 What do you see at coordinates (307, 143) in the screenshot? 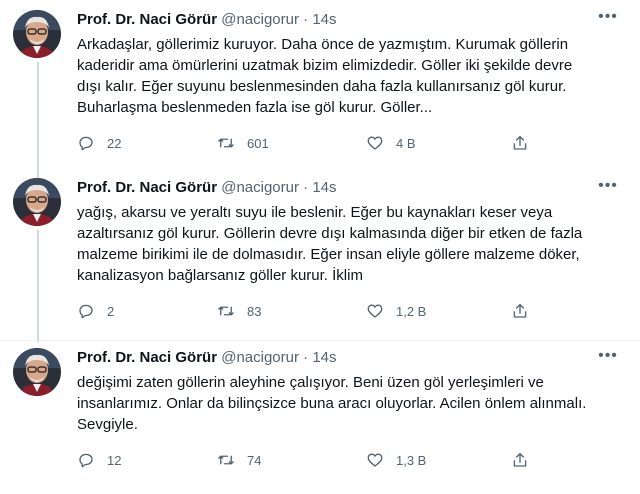
I see `tweet-actions: 22 601 4 B` at bounding box center [307, 143].